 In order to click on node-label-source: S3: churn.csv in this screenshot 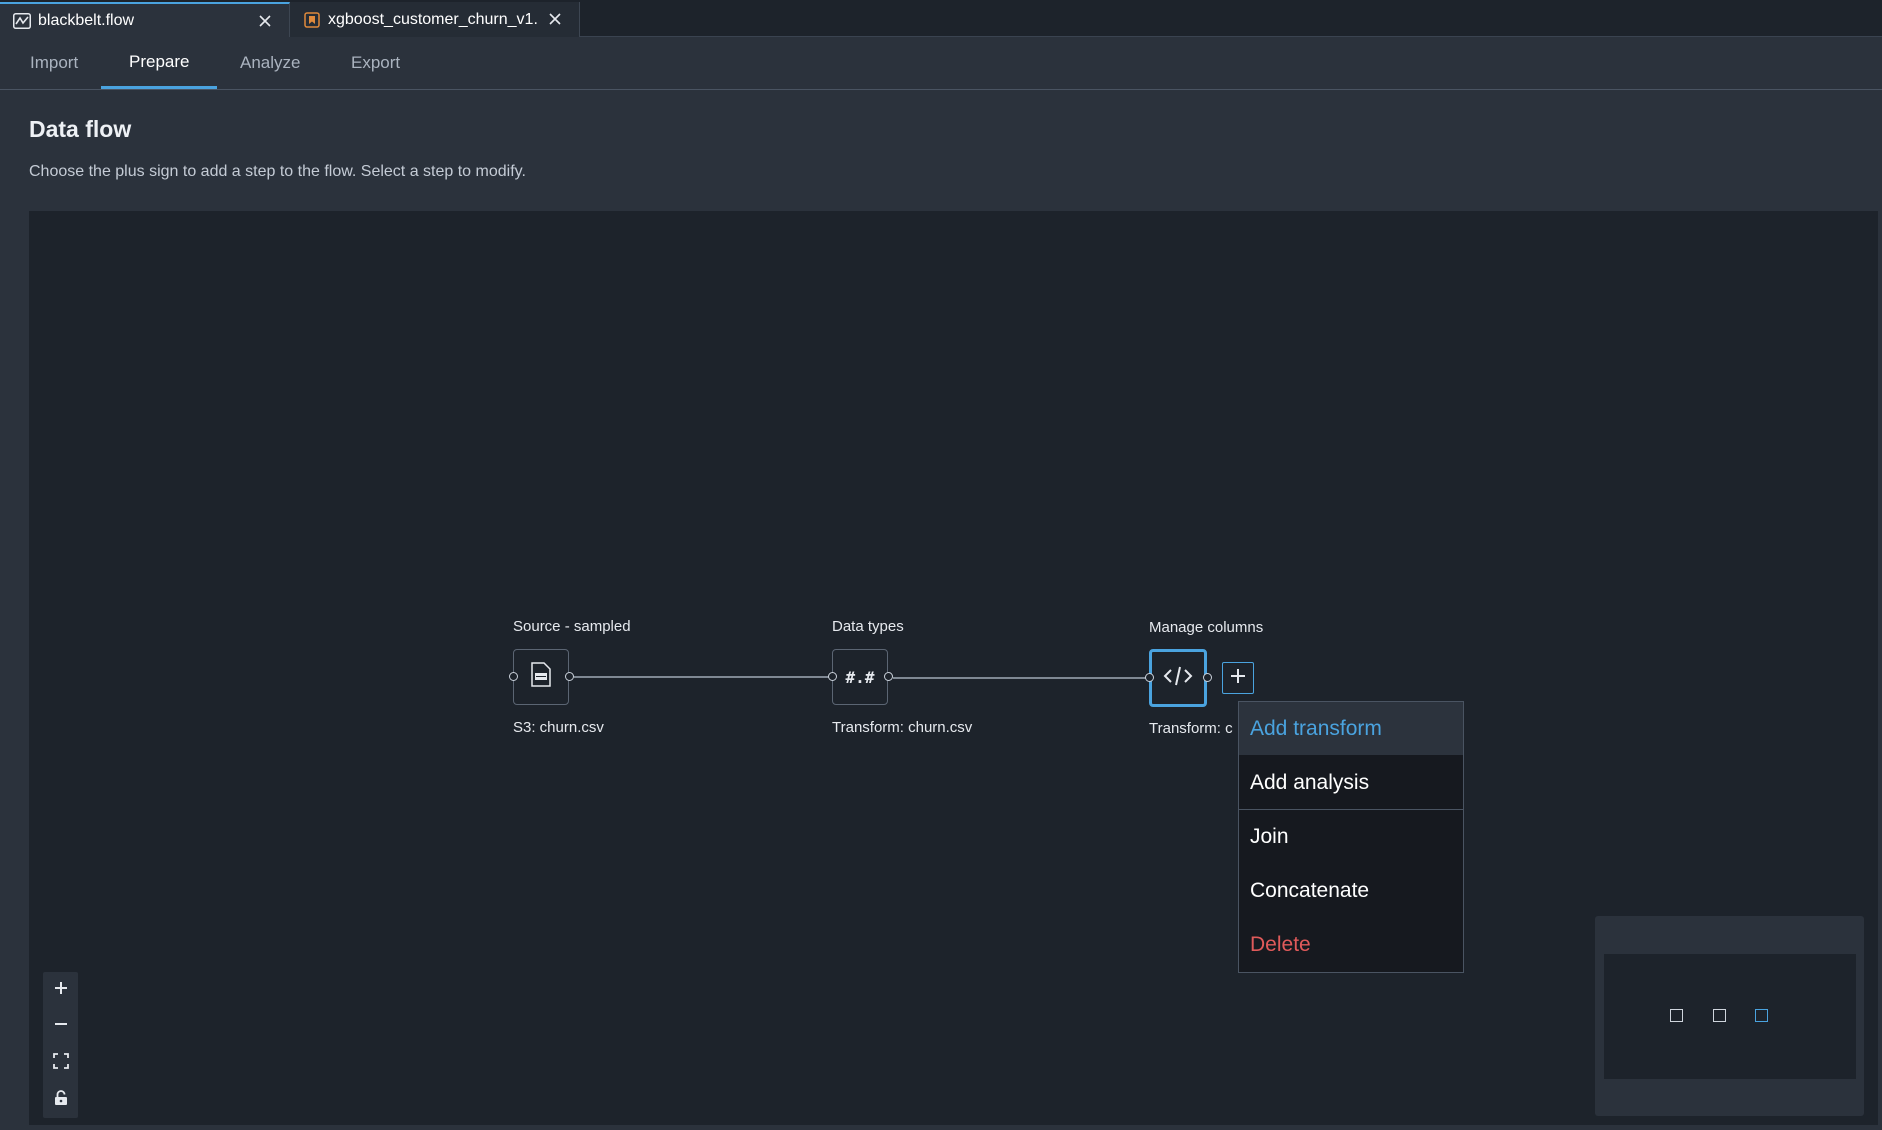, I will do `click(558, 727)`.